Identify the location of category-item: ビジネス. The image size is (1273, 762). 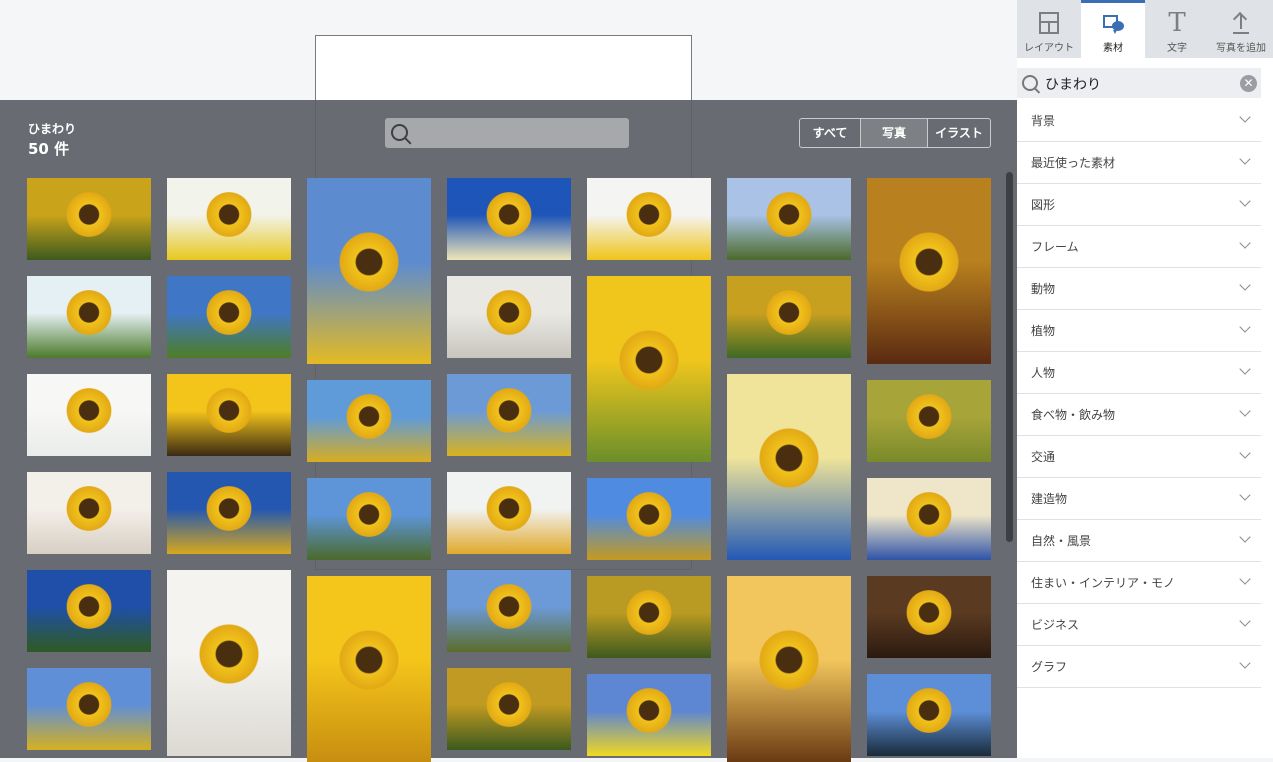
(1139, 625).